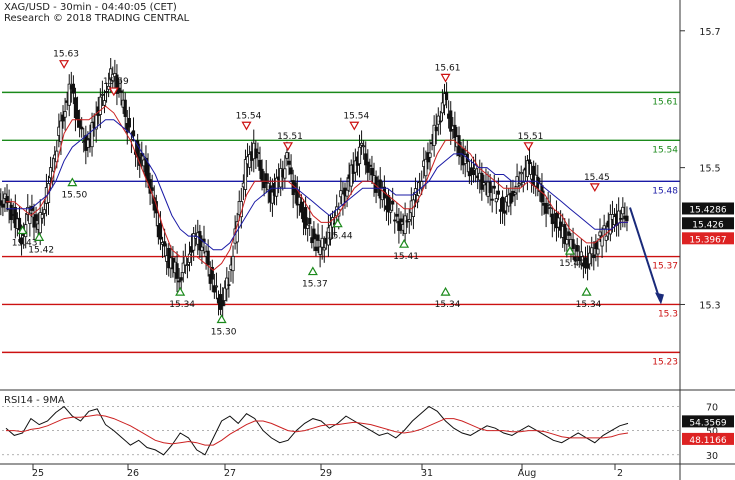 The height and width of the screenshot is (480, 735). I want to click on swing-low-label: 15.41, so click(406, 257).